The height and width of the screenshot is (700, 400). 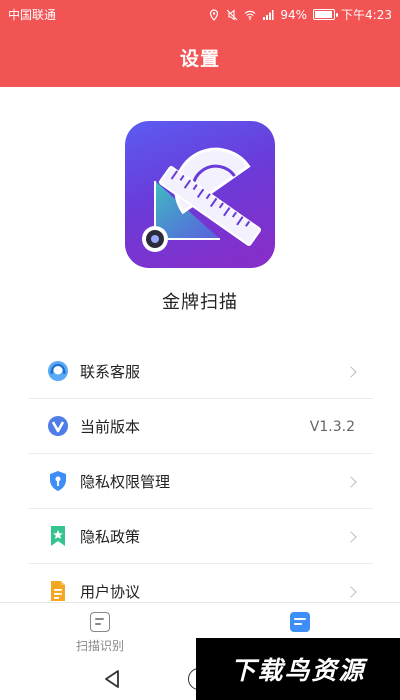 What do you see at coordinates (112, 679) in the screenshot?
I see `back-icon` at bounding box center [112, 679].